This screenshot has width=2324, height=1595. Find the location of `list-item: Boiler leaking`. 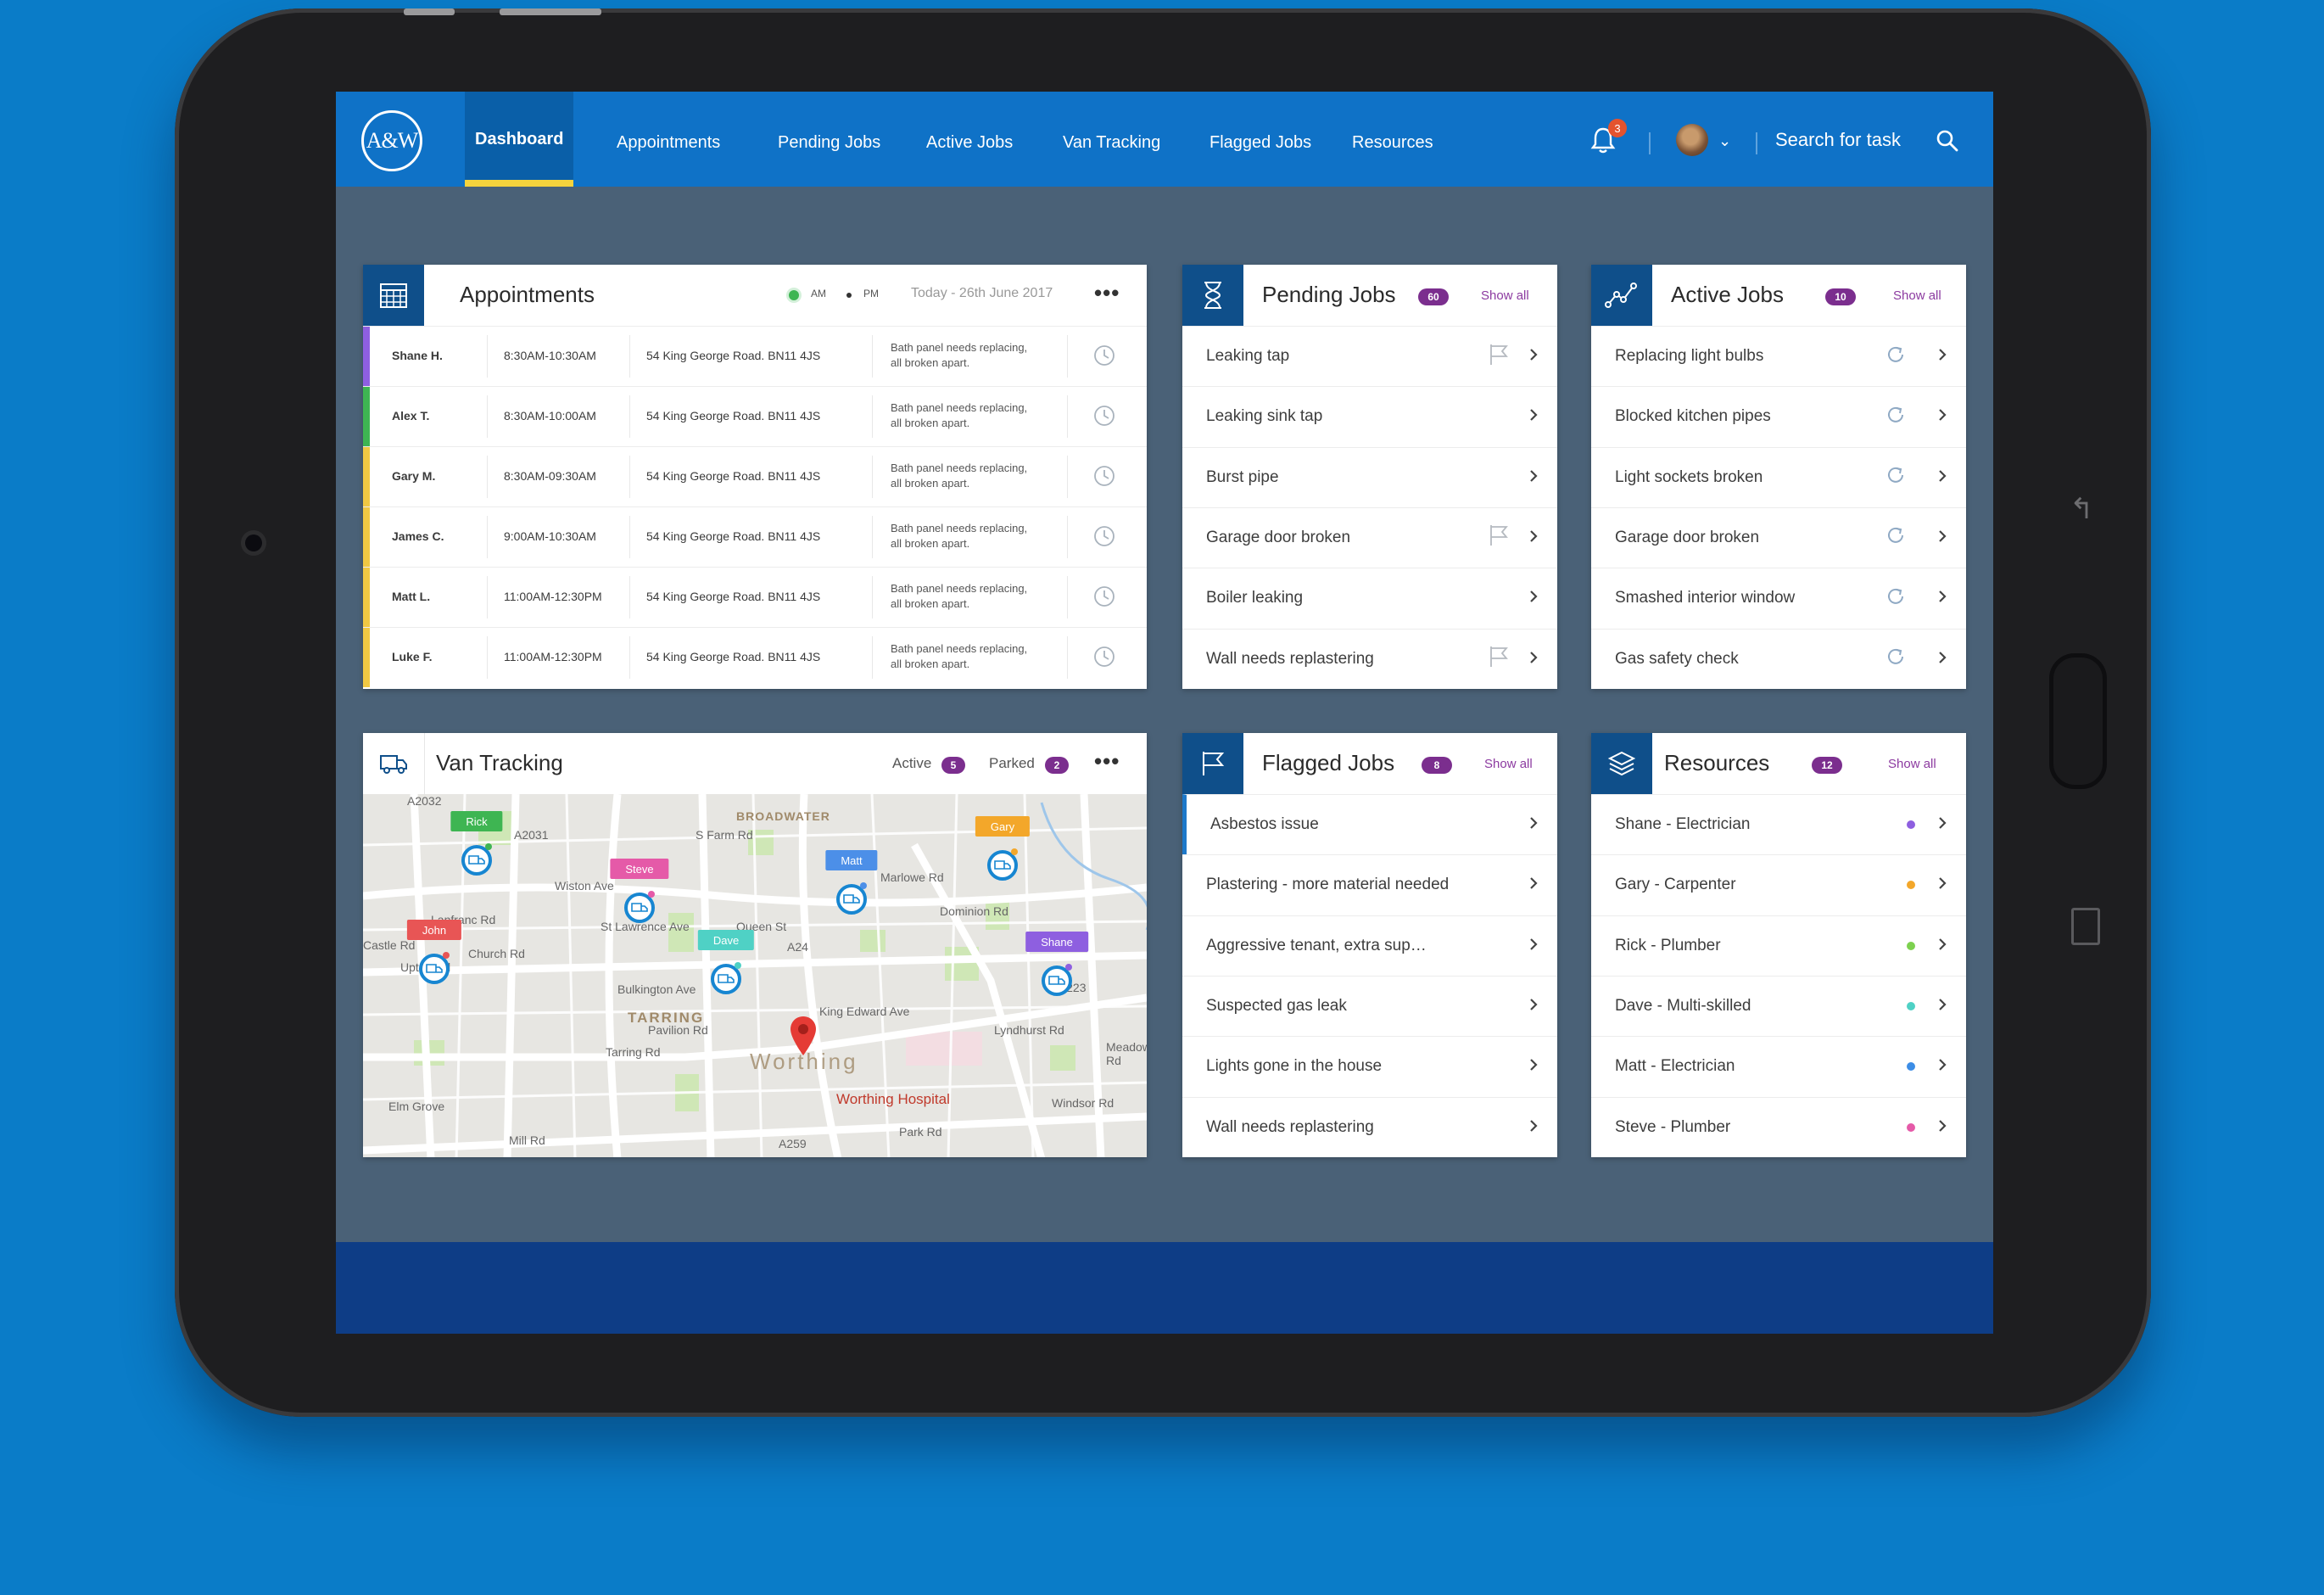

list-item: Boiler leaking is located at coordinates (1369, 598).